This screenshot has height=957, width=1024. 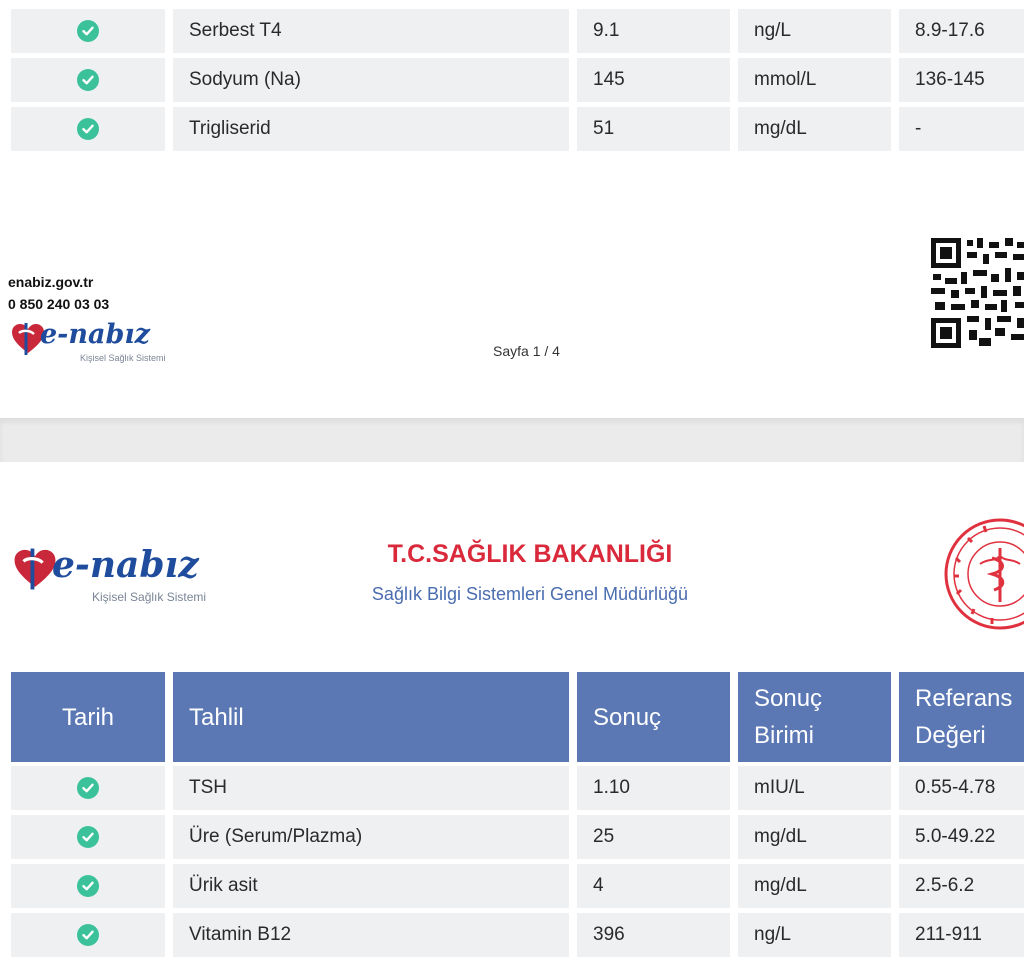 What do you see at coordinates (977, 293) in the screenshot?
I see `qr-code-icon` at bounding box center [977, 293].